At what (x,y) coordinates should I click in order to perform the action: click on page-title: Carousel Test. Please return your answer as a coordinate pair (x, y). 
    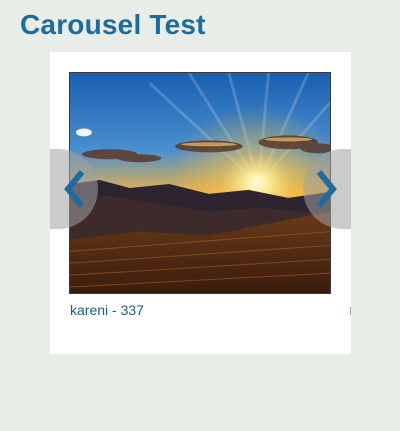
    Looking at the image, I should click on (113, 24).